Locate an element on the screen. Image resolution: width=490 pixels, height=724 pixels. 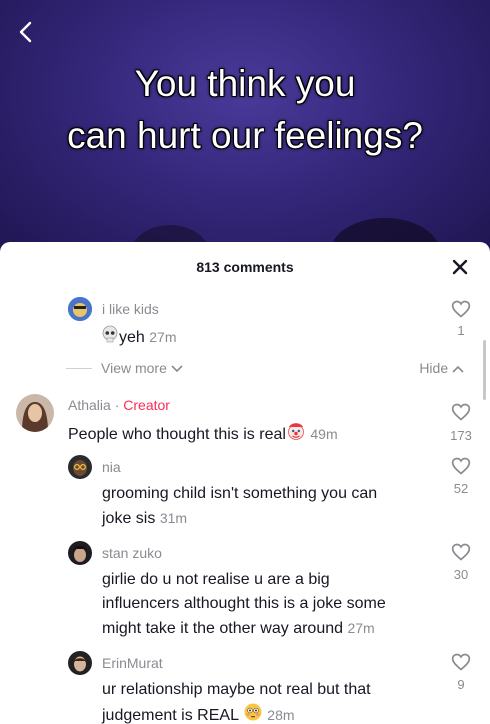
close-icon is located at coordinates (460, 267).